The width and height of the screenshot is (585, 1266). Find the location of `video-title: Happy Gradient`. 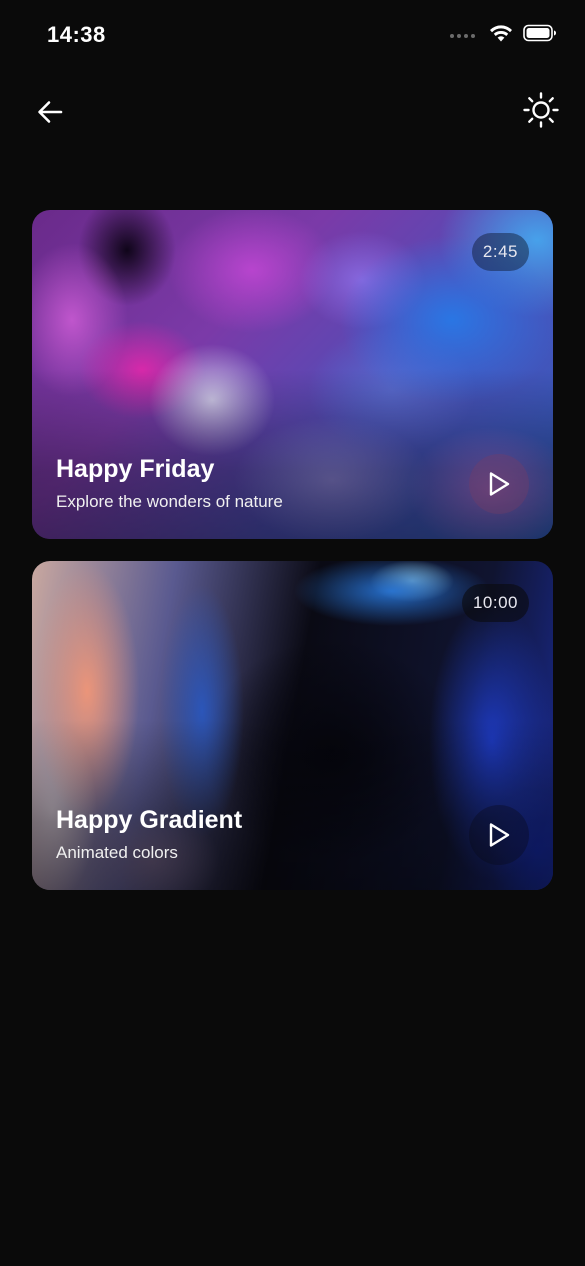

video-title: Happy Gradient is located at coordinates (149, 820).